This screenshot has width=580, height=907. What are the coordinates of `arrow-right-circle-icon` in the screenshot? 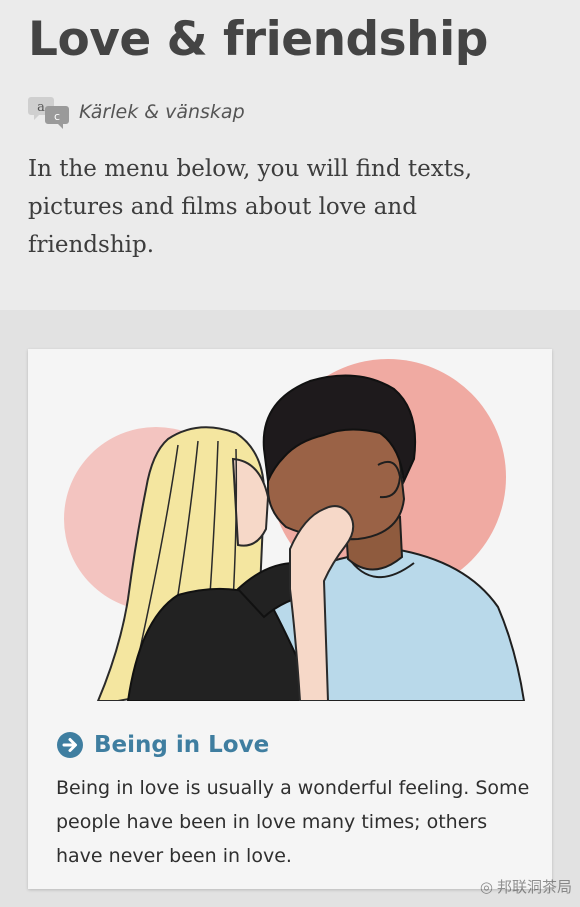 It's located at (70, 745).